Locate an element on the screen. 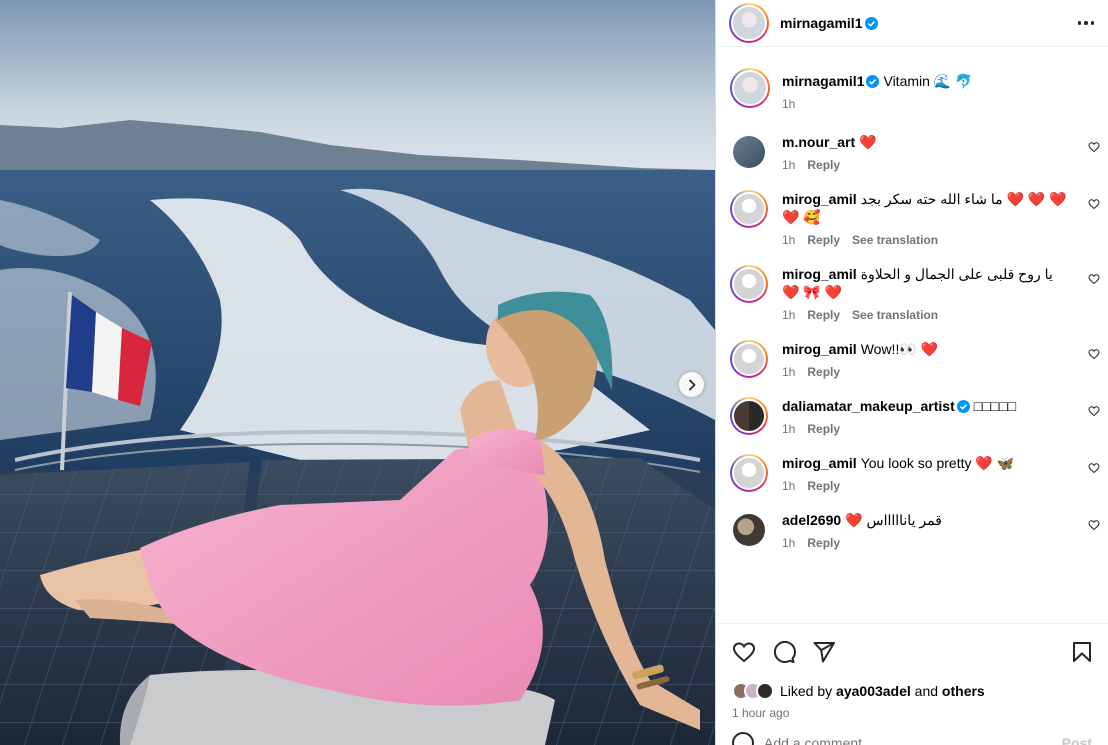  comment-text: Wow!!👀 ❤️ is located at coordinates (899, 349).